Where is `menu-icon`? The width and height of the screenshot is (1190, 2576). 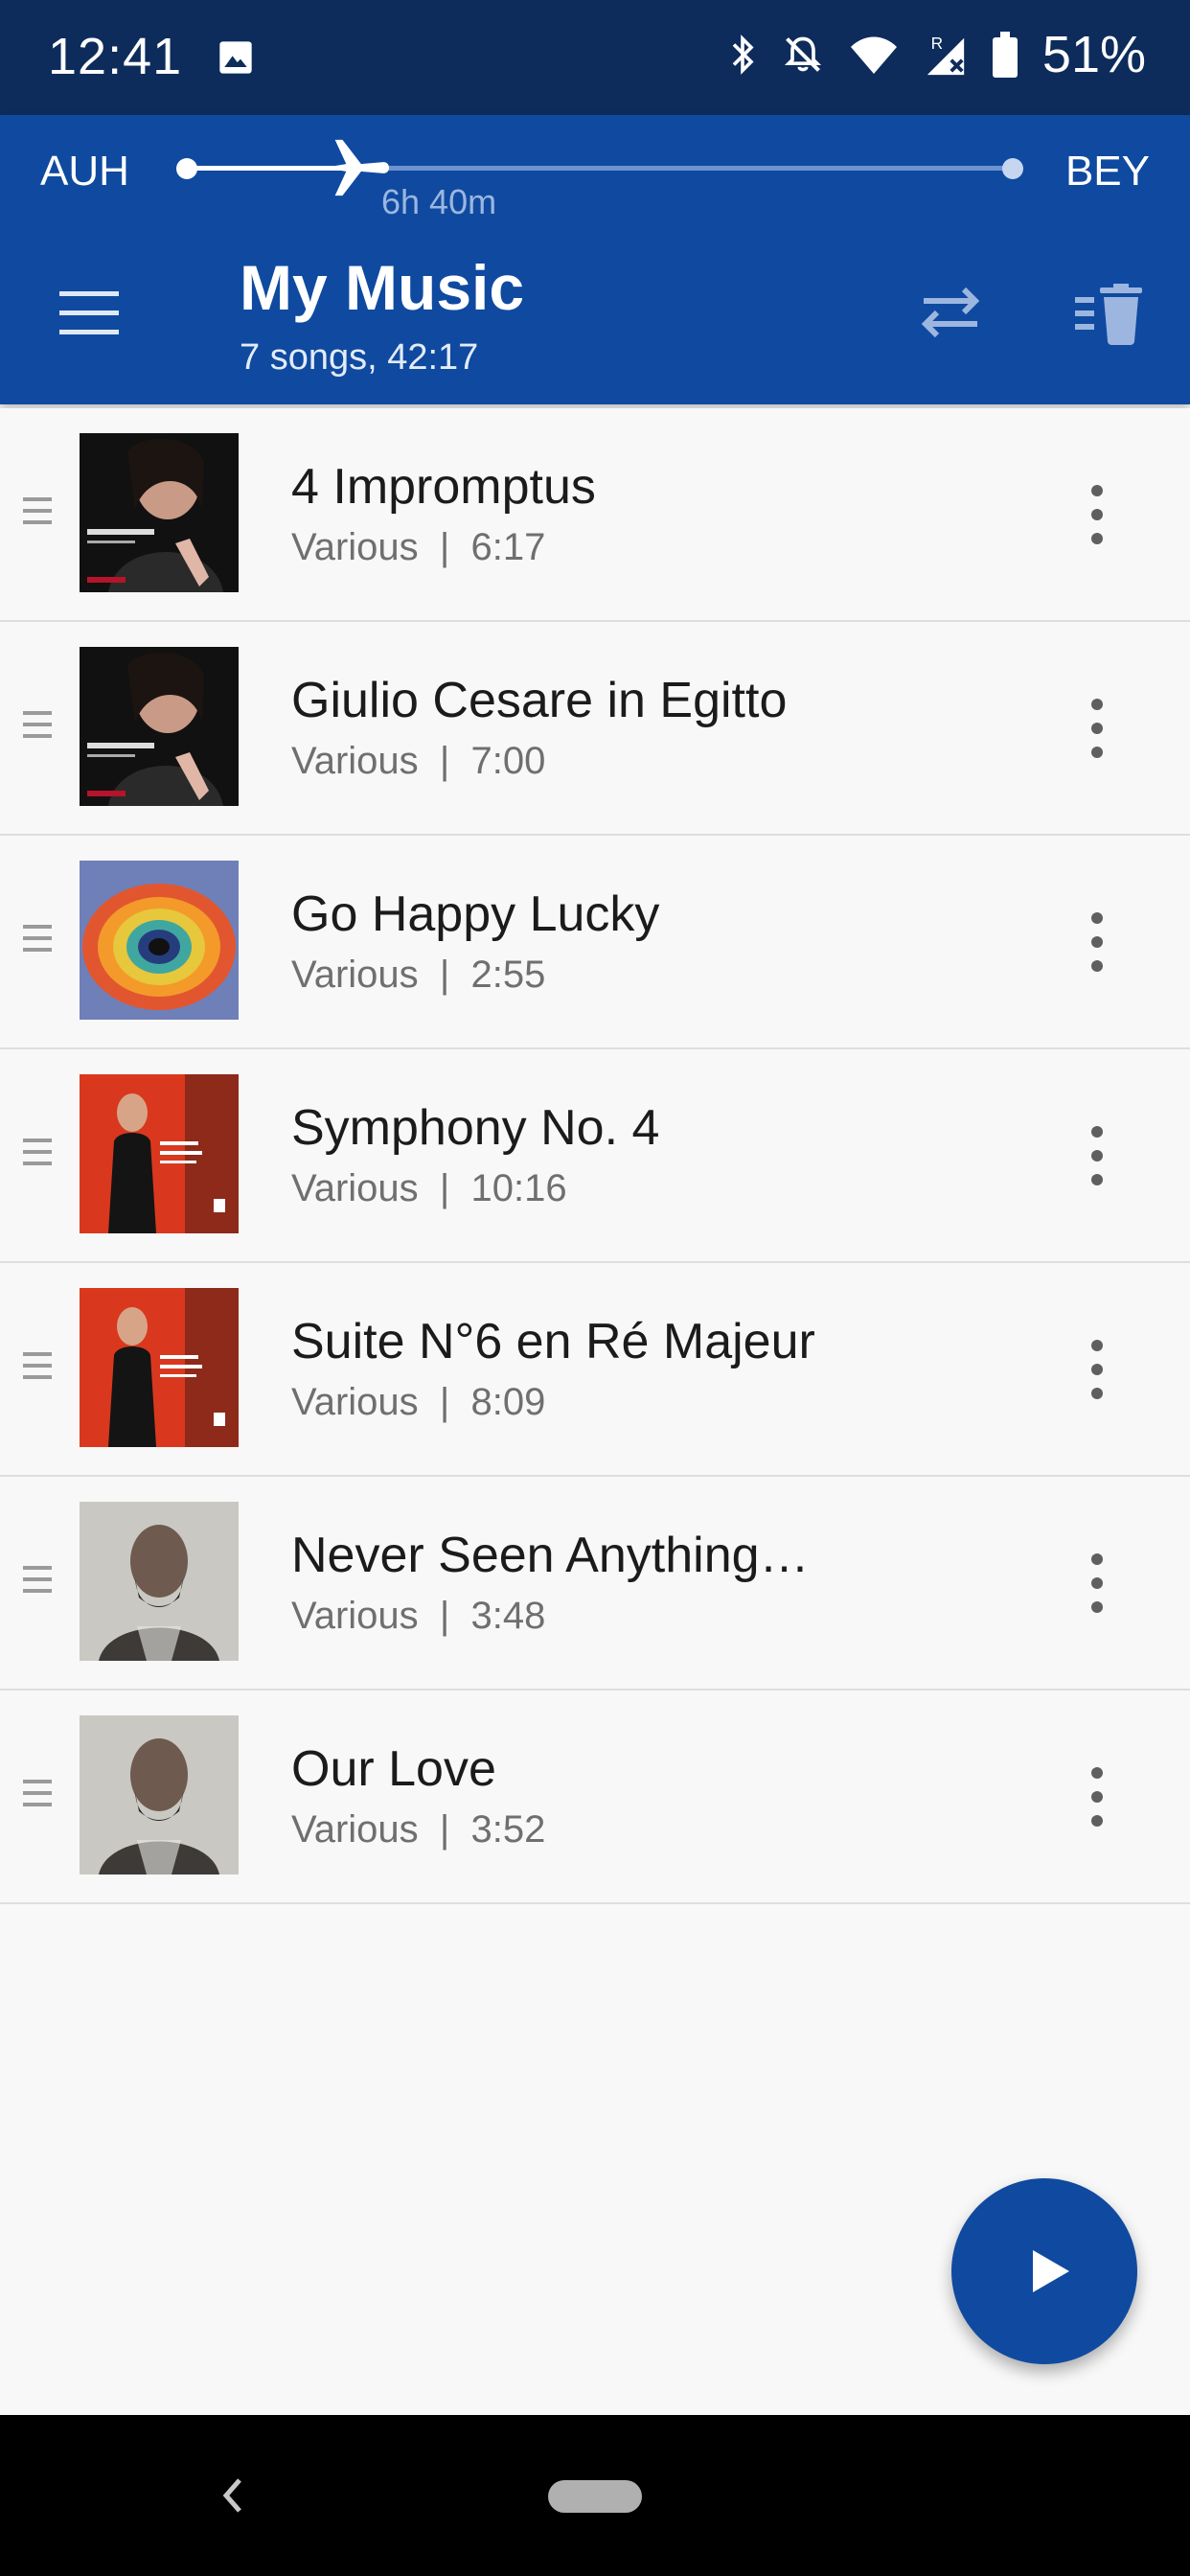
menu-icon is located at coordinates (89, 312).